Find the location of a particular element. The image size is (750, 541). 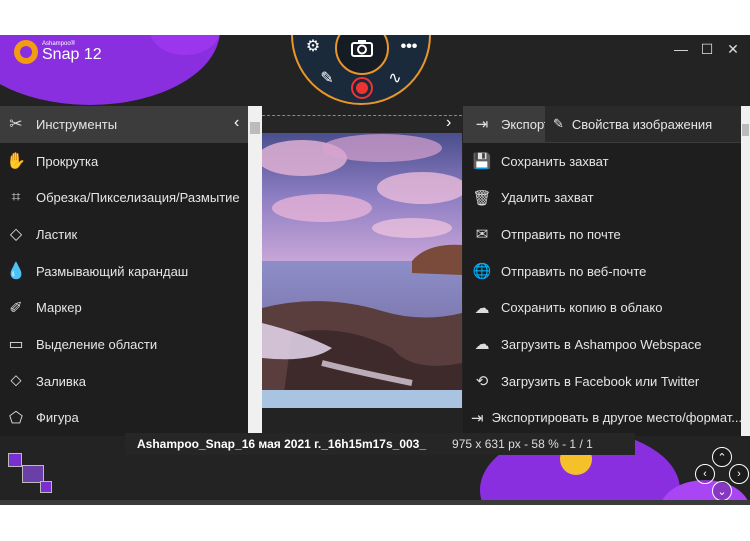

tool-item: ⬦ Заливка is located at coordinates (124, 381).